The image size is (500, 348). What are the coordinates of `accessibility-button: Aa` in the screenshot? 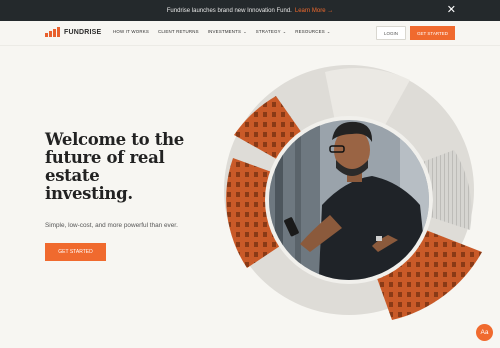 It's located at (484, 332).